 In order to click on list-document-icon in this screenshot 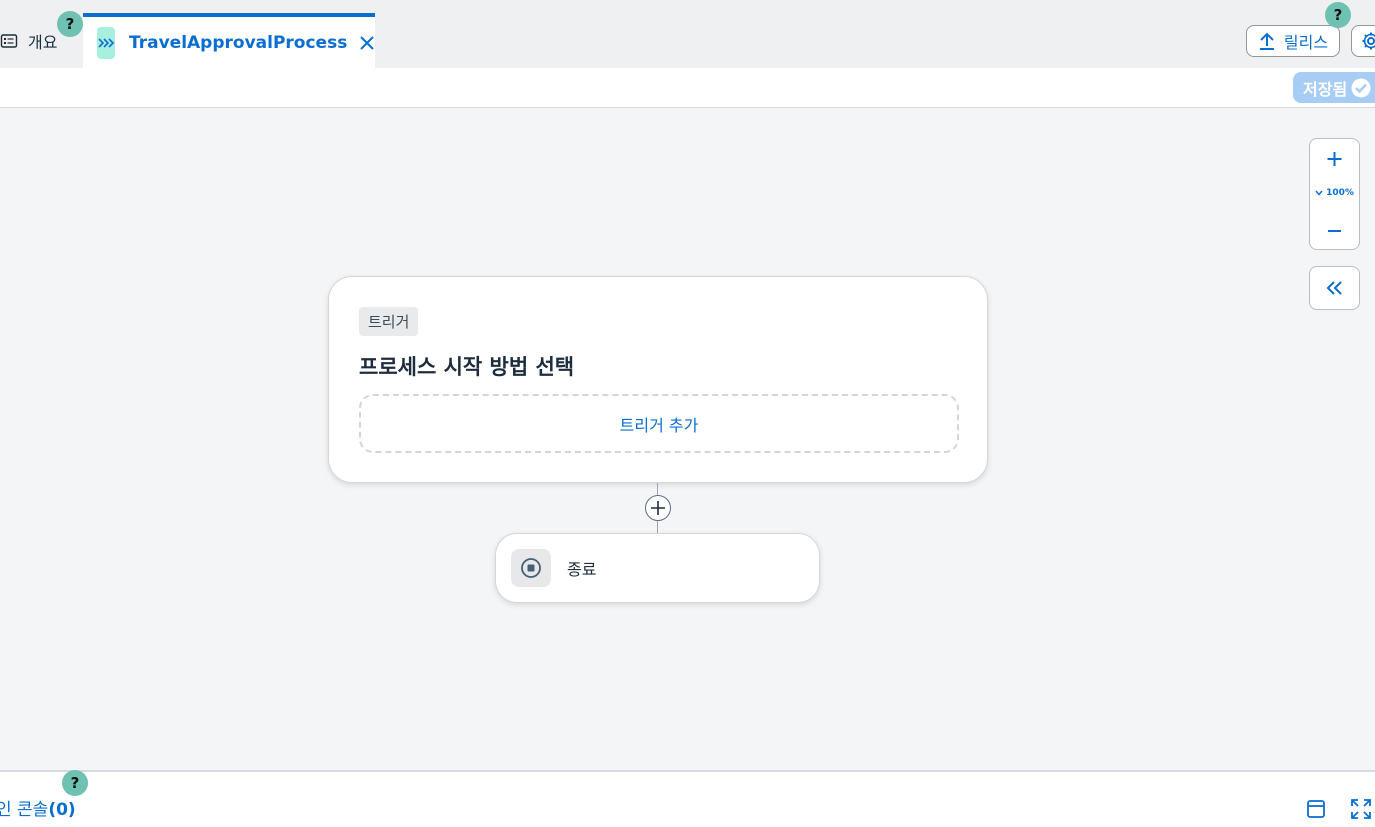, I will do `click(9, 41)`.